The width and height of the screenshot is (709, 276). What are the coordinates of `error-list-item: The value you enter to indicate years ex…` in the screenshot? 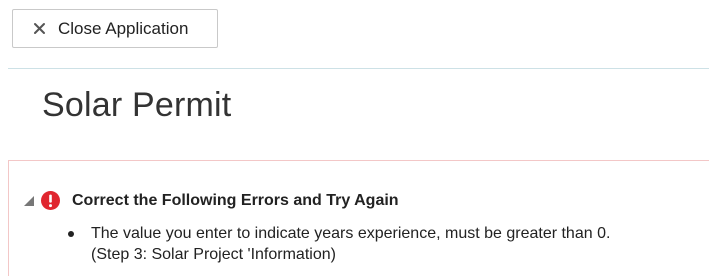 It's located at (338, 244).